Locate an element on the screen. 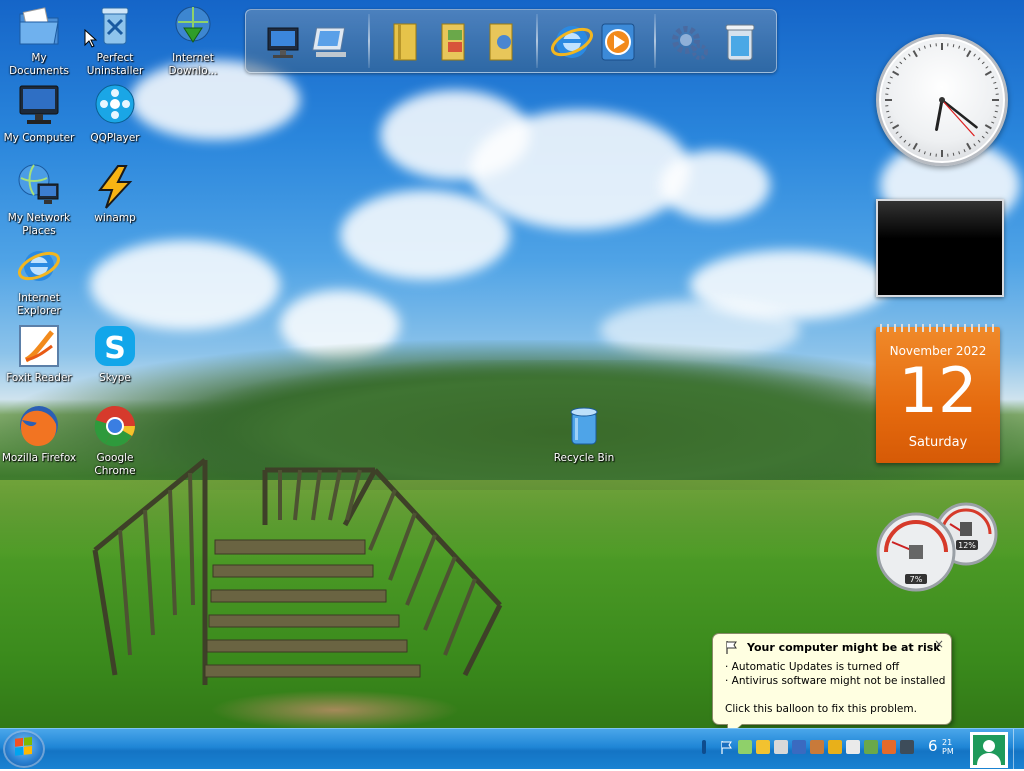  memory-usage-label: 12% is located at coordinates (967, 545).